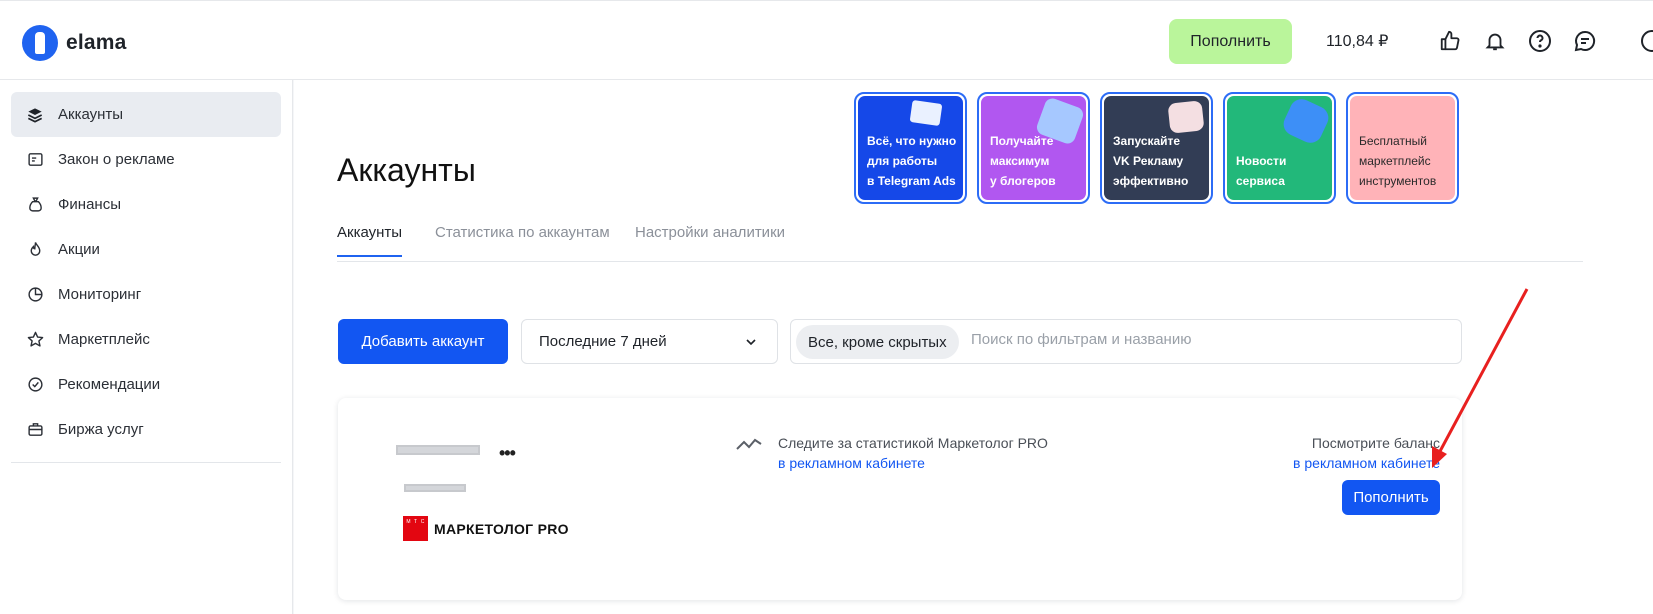  I want to click on star-icon, so click(35, 340).